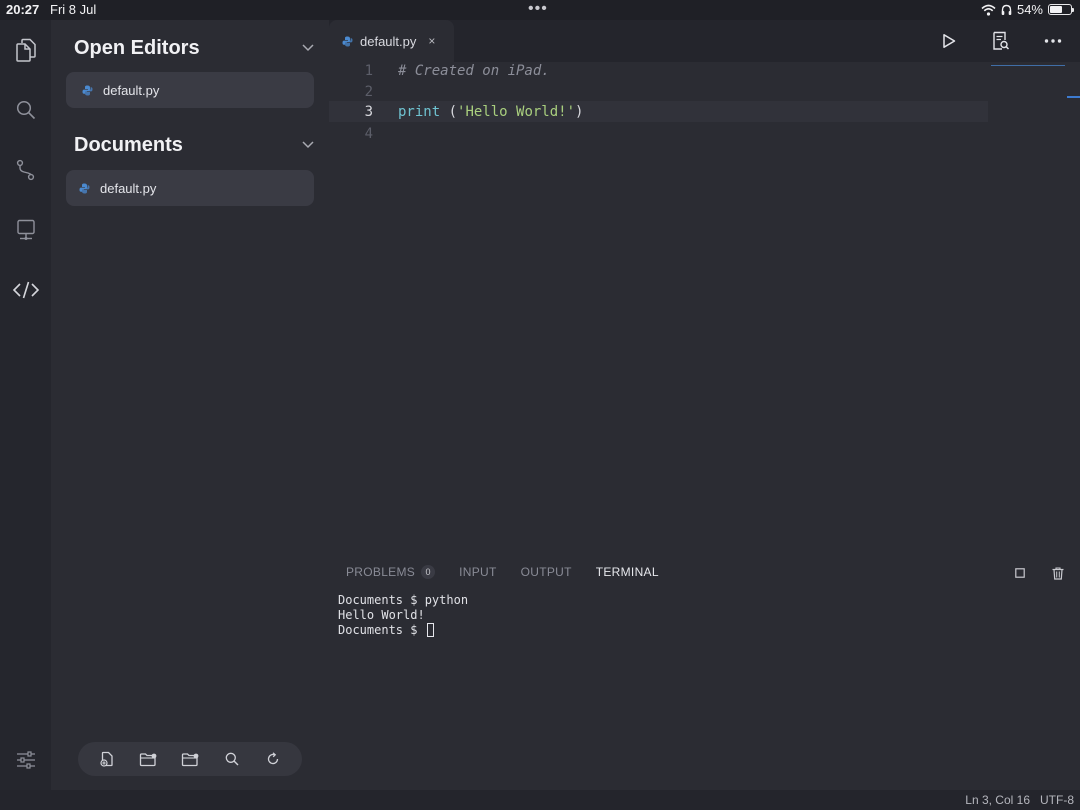 This screenshot has width=1080, height=810. Describe the element at coordinates (194, 145) in the screenshot. I see `documents-header: Documents` at that location.